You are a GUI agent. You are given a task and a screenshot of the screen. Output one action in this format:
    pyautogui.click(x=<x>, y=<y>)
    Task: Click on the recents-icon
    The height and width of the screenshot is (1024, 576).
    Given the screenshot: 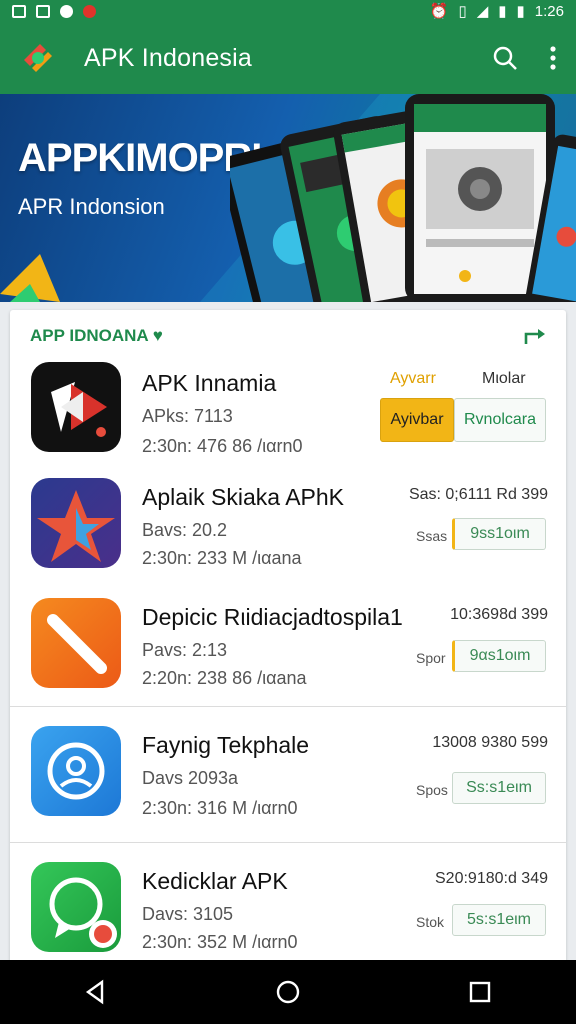 What is the action you would take?
    pyautogui.click(x=480, y=992)
    